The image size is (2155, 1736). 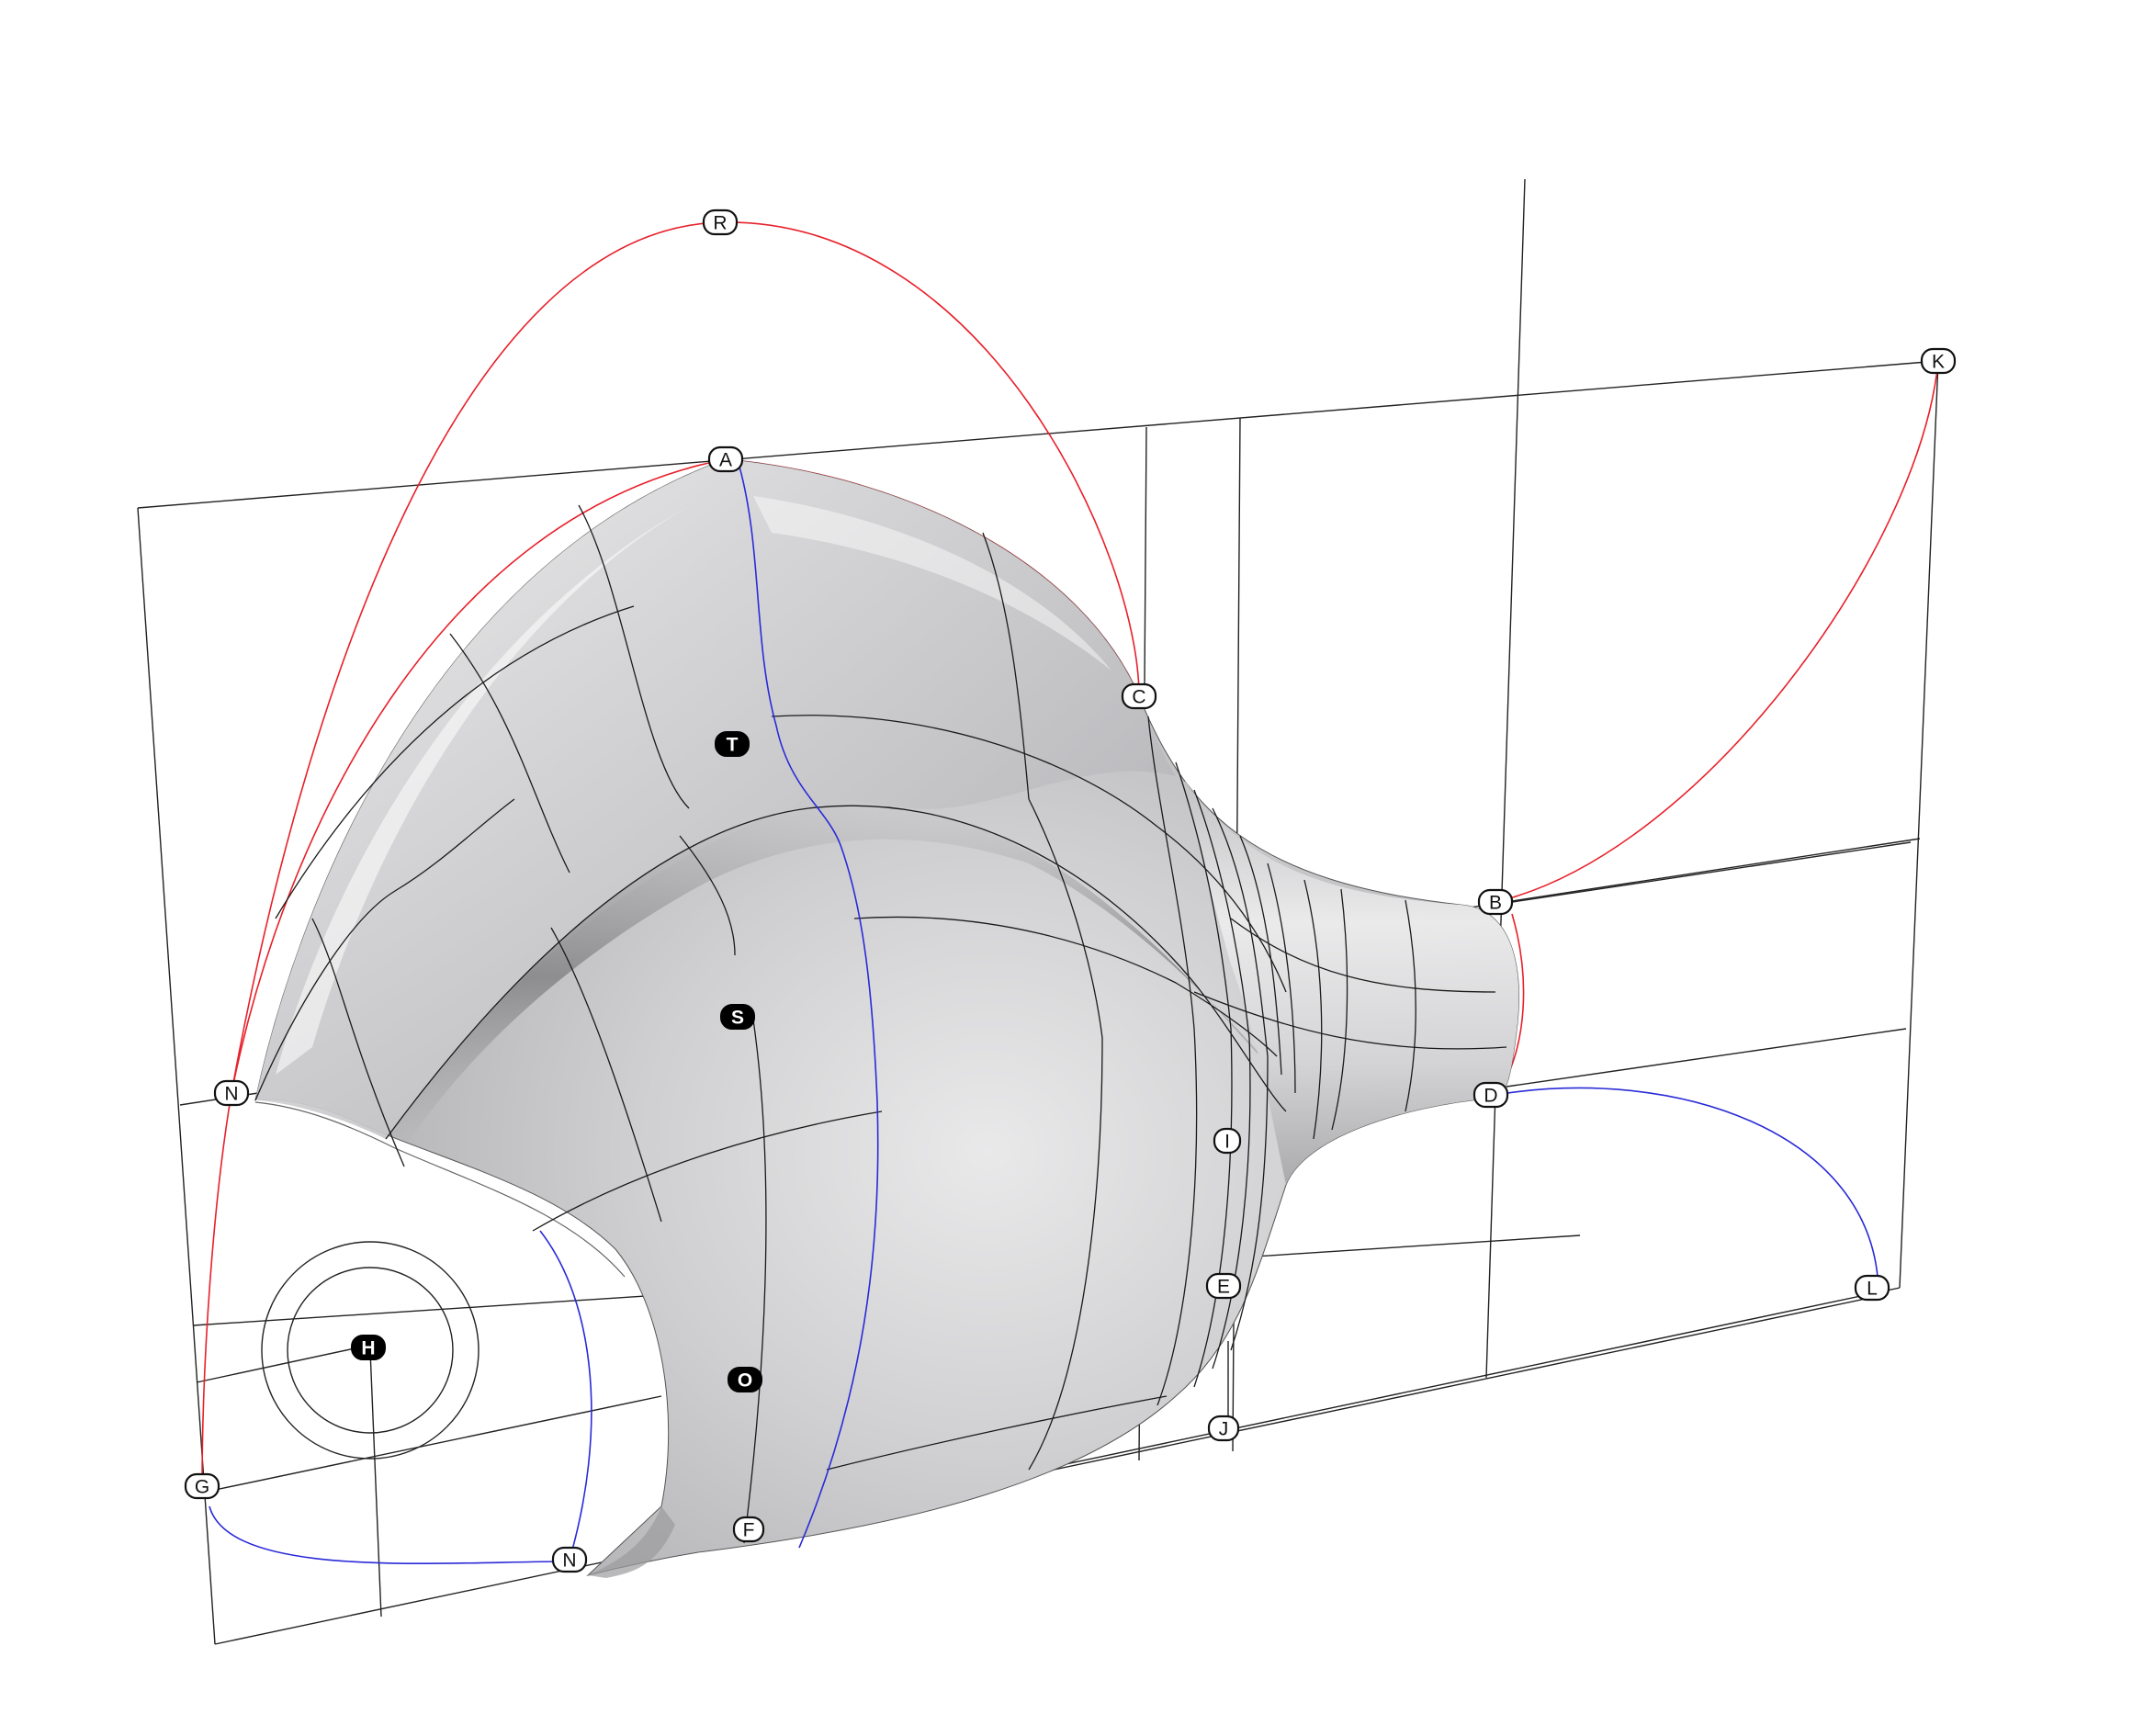 I want to click on svg-text: B, so click(x=1495, y=903).